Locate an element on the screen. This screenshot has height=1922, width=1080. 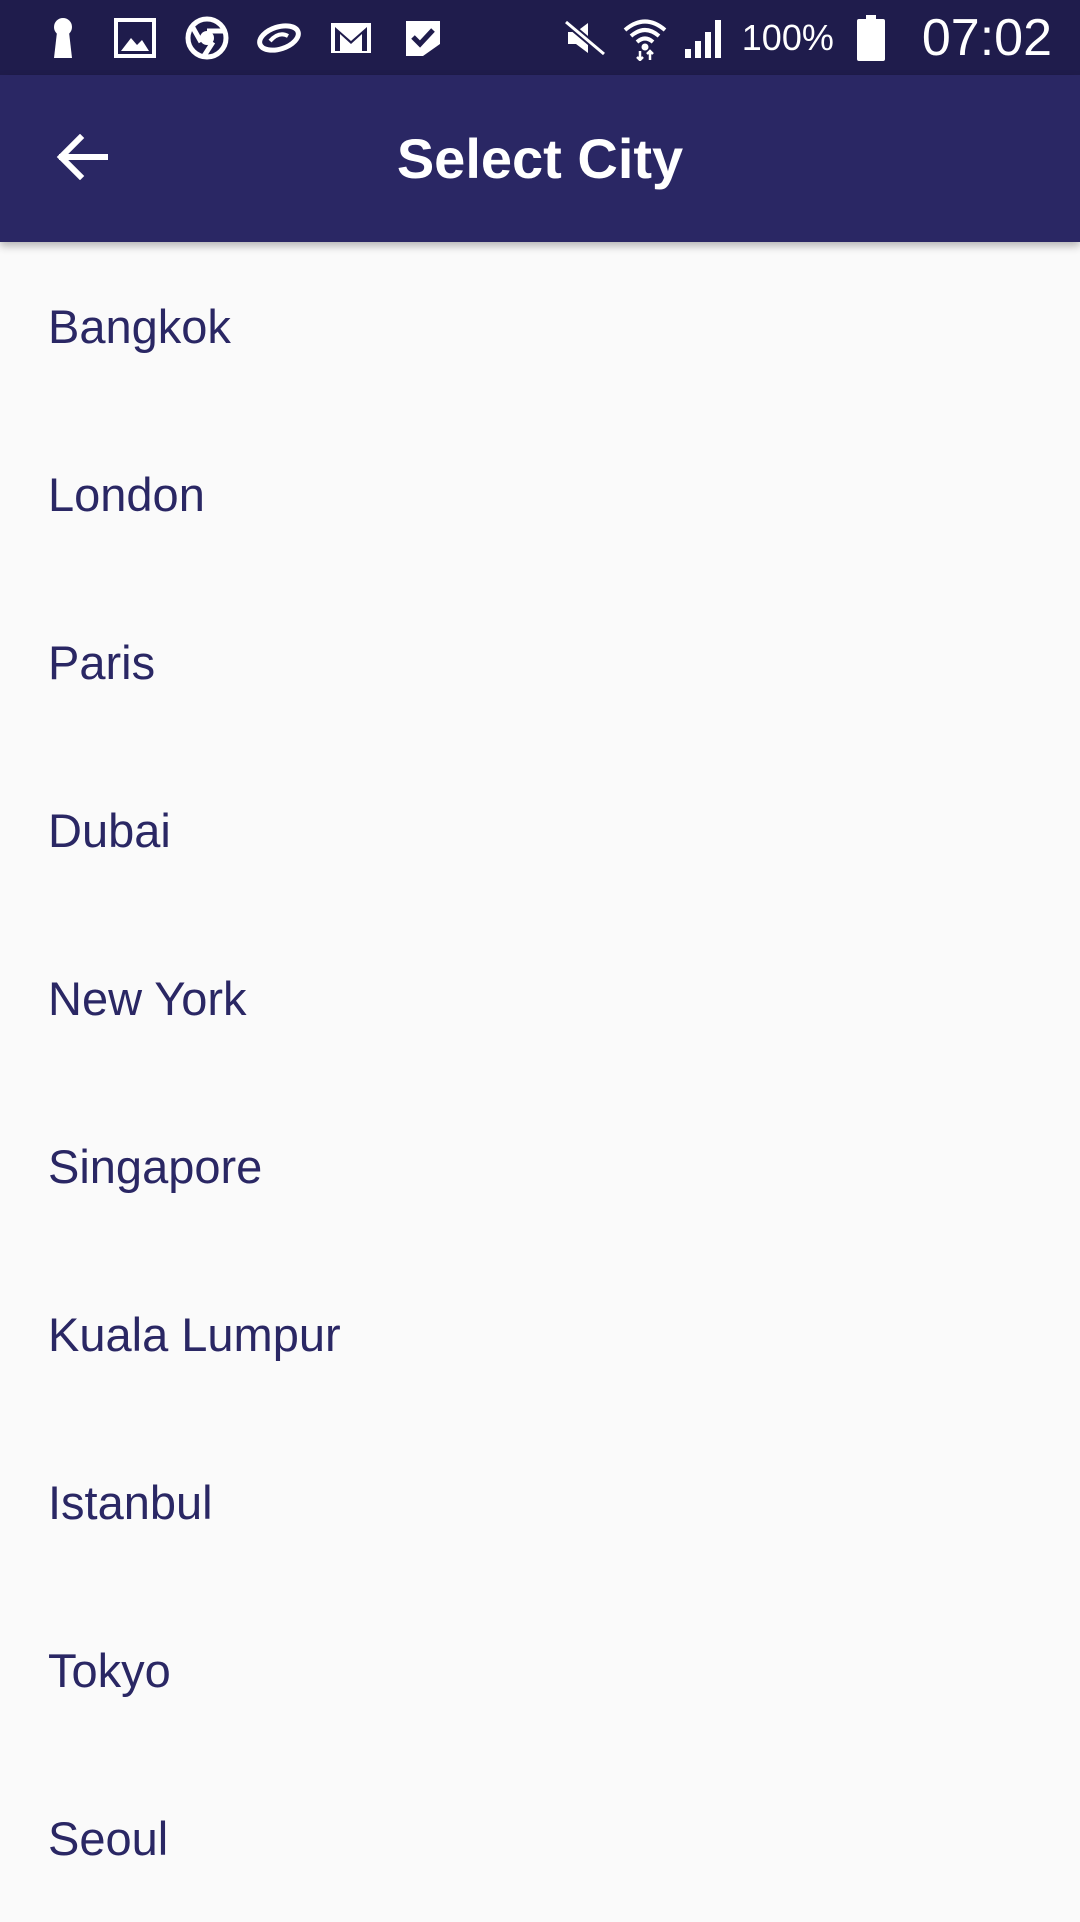
status-bar: 100% 07:02 is located at coordinates (540, 37).